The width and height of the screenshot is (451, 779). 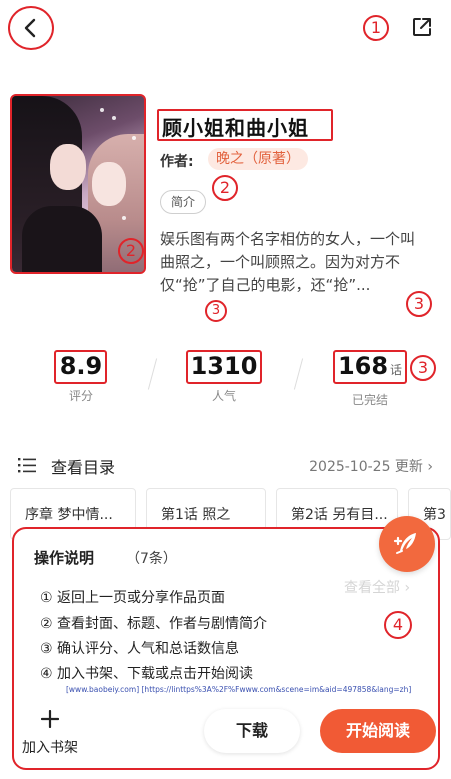 I want to click on instruction-step: ① 返回上一页或分享作品页面, so click(x=133, y=598).